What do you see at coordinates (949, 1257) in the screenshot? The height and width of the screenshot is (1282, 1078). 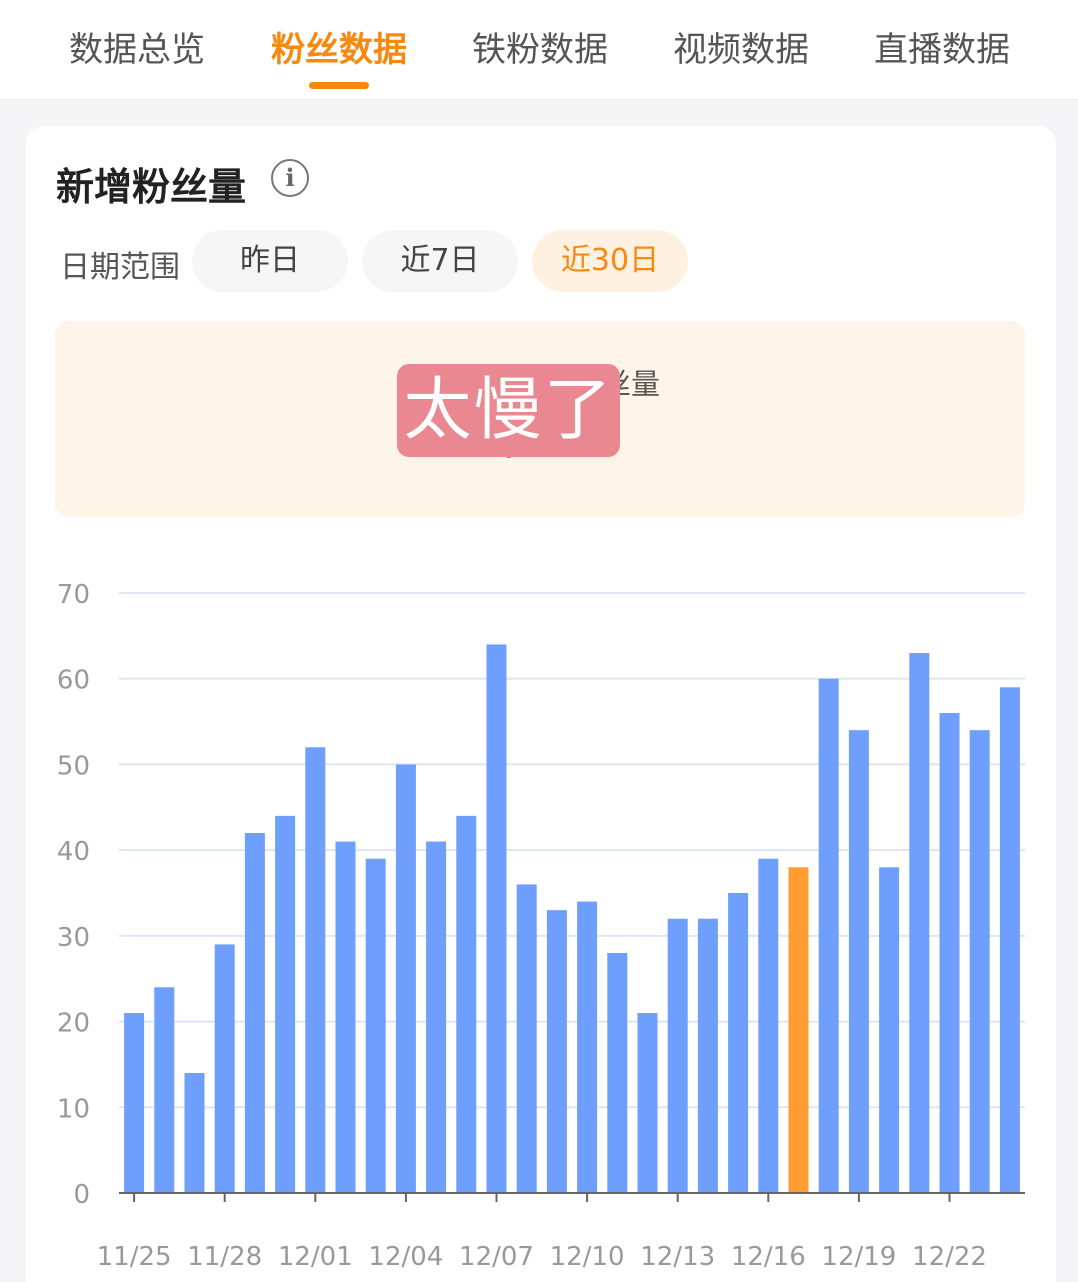 I see `x-tick-label: 12/22` at bounding box center [949, 1257].